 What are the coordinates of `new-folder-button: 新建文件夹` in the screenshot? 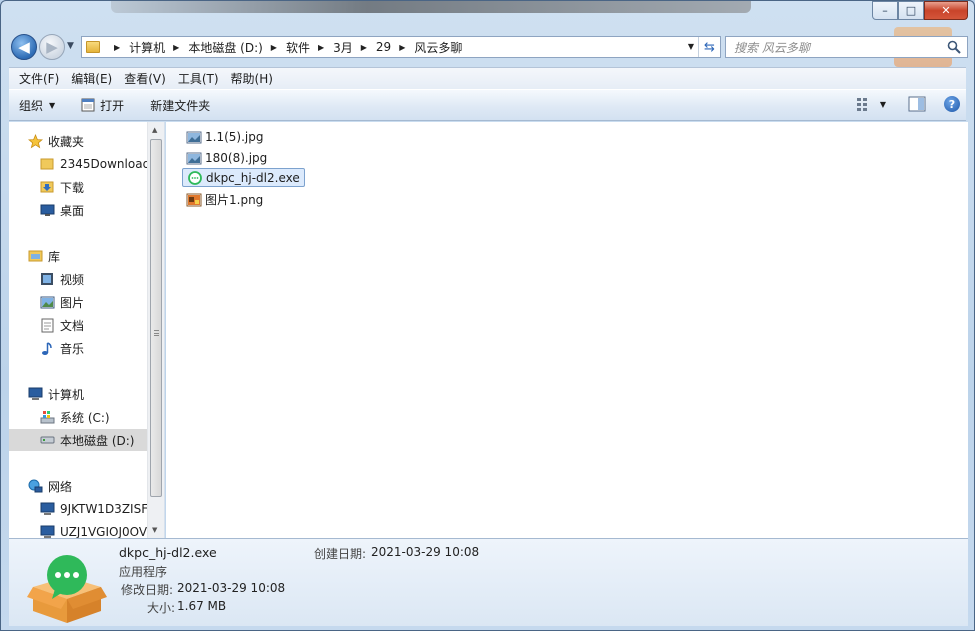 It's located at (180, 105).